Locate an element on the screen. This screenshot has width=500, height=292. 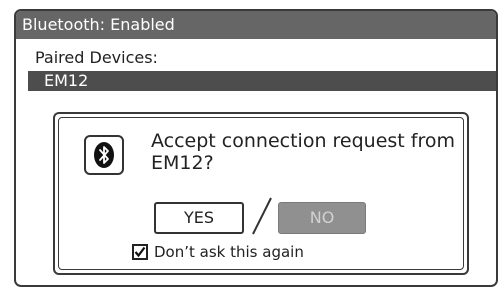
connection-prompt: Accept connection request from EM12? is located at coordinates (303, 152).